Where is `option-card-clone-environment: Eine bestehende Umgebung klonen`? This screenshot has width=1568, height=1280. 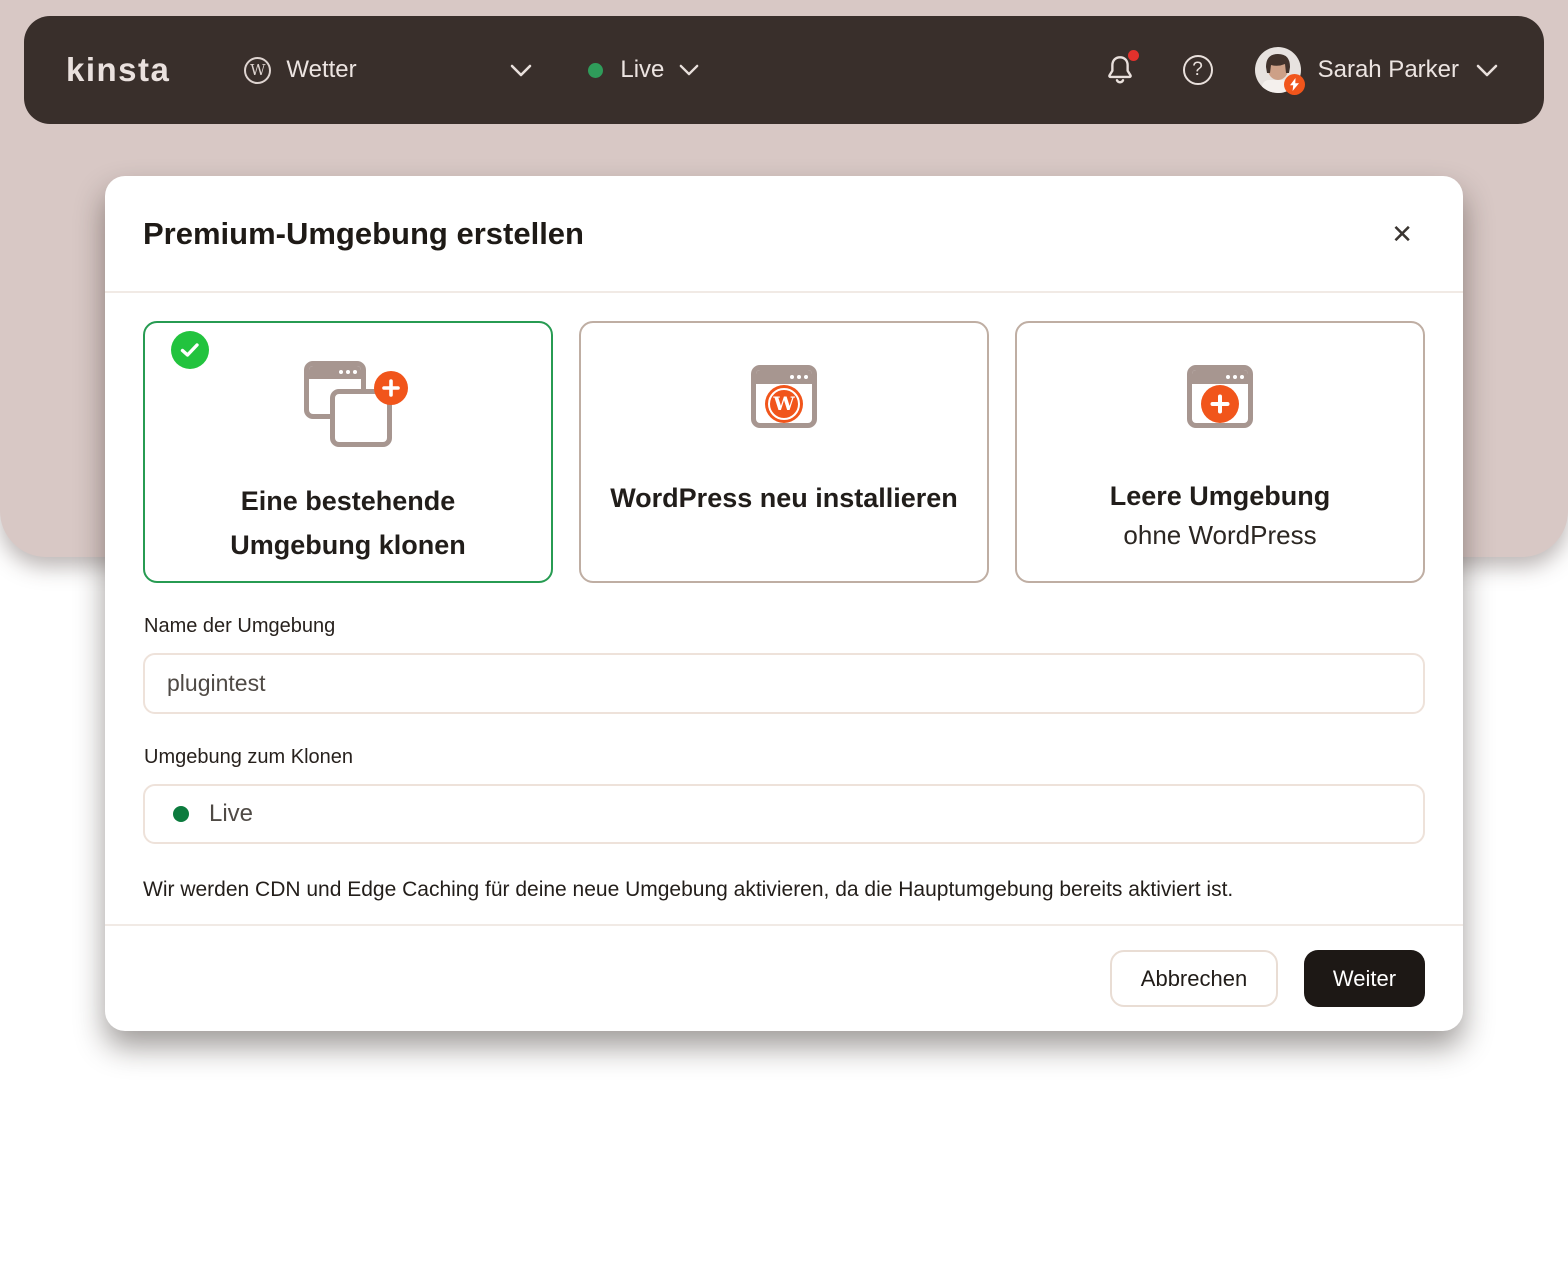 option-card-clone-environment: Eine bestehende Umgebung klonen is located at coordinates (348, 452).